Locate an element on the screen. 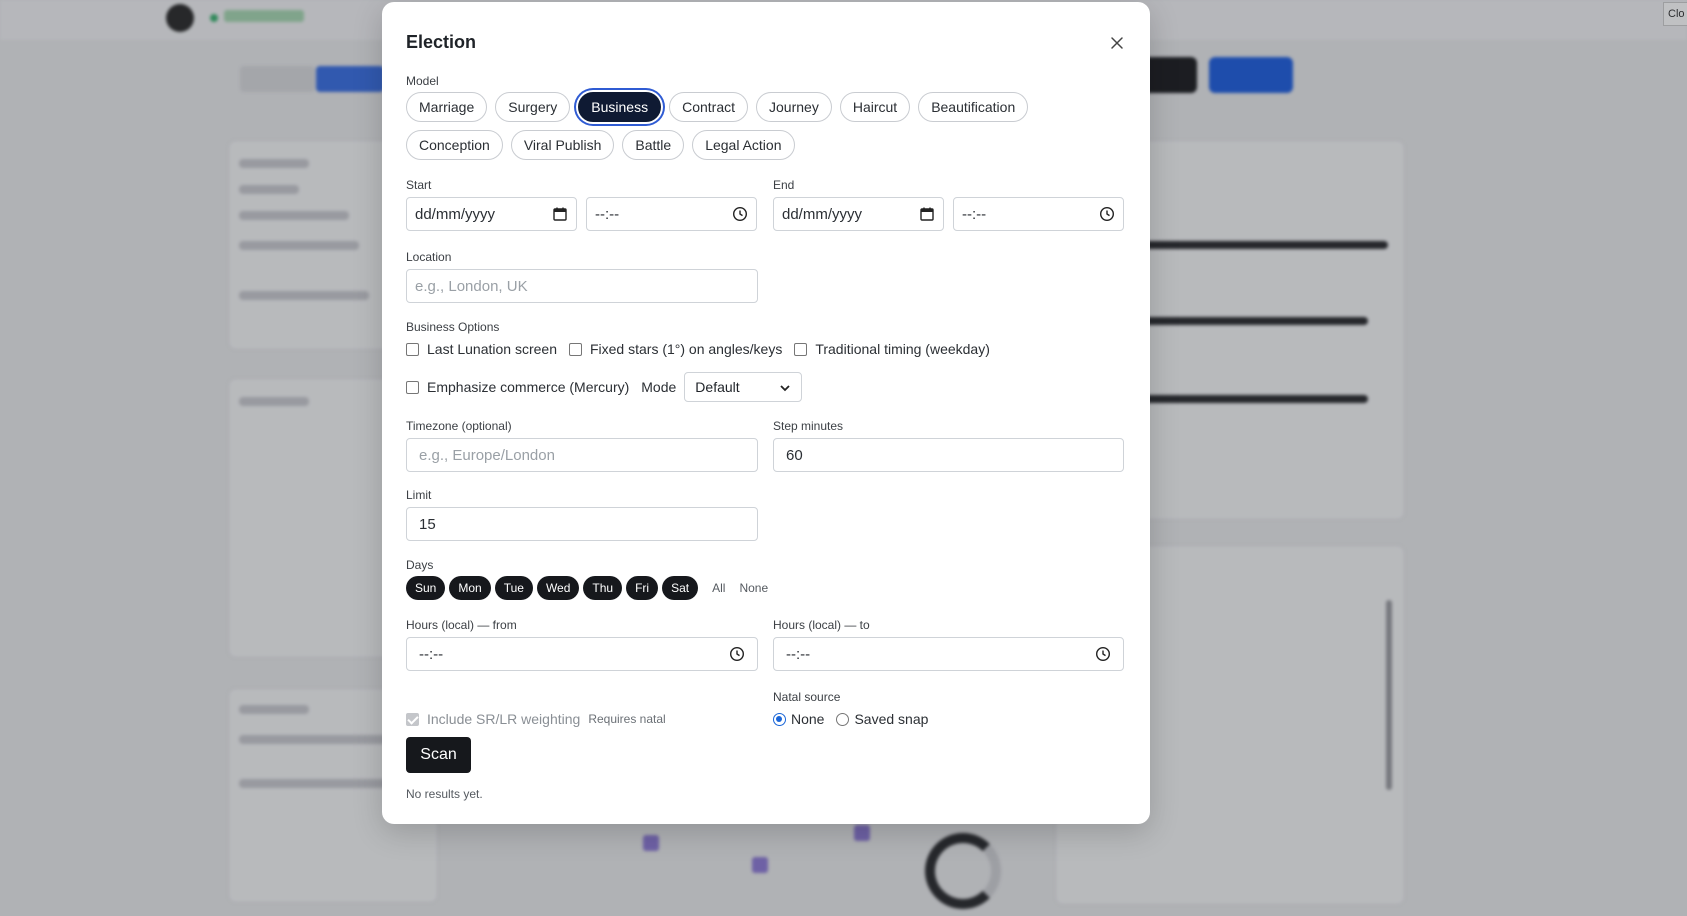 The width and height of the screenshot is (1687, 916). model-chip-conception: Conception is located at coordinates (454, 145).